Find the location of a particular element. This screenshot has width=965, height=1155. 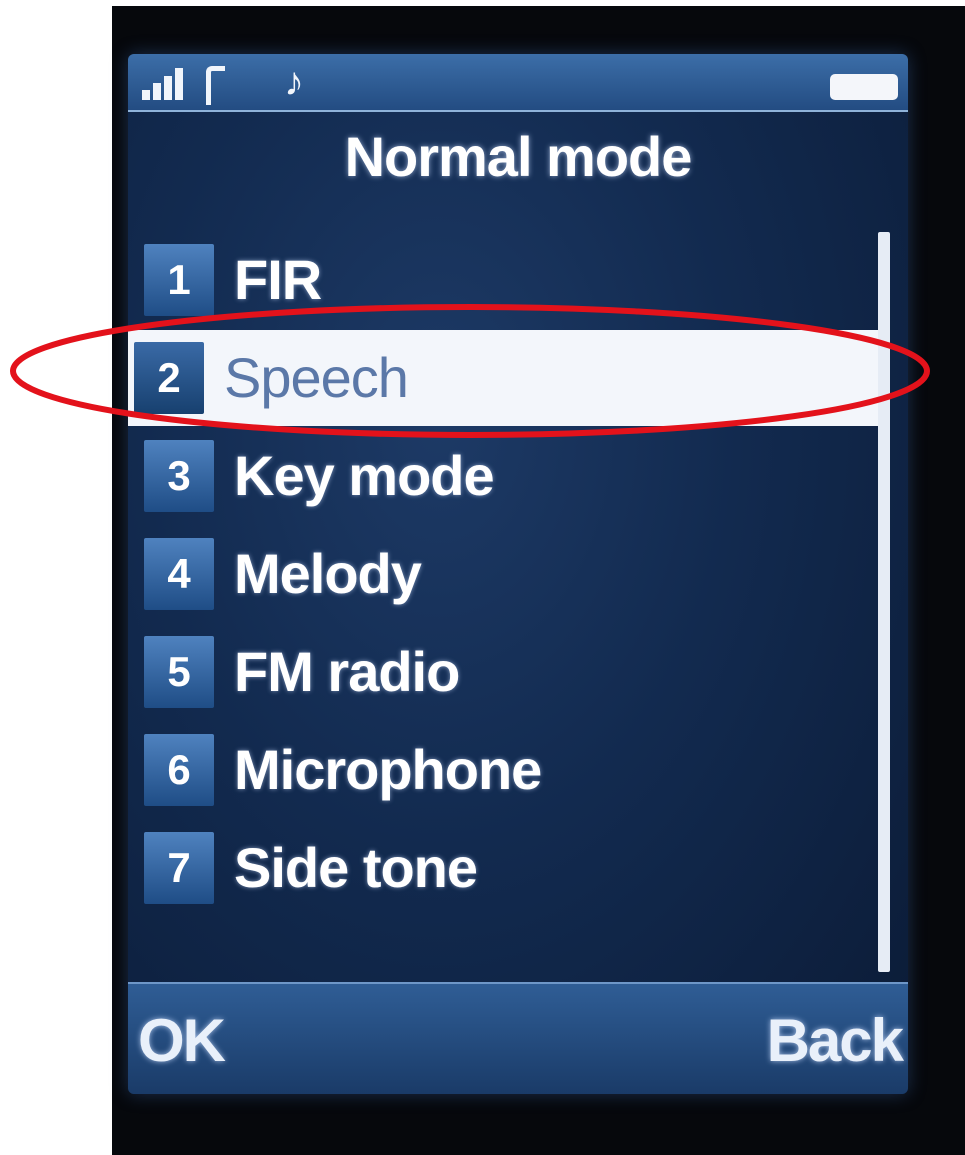

battery-icon is located at coordinates (864, 87).